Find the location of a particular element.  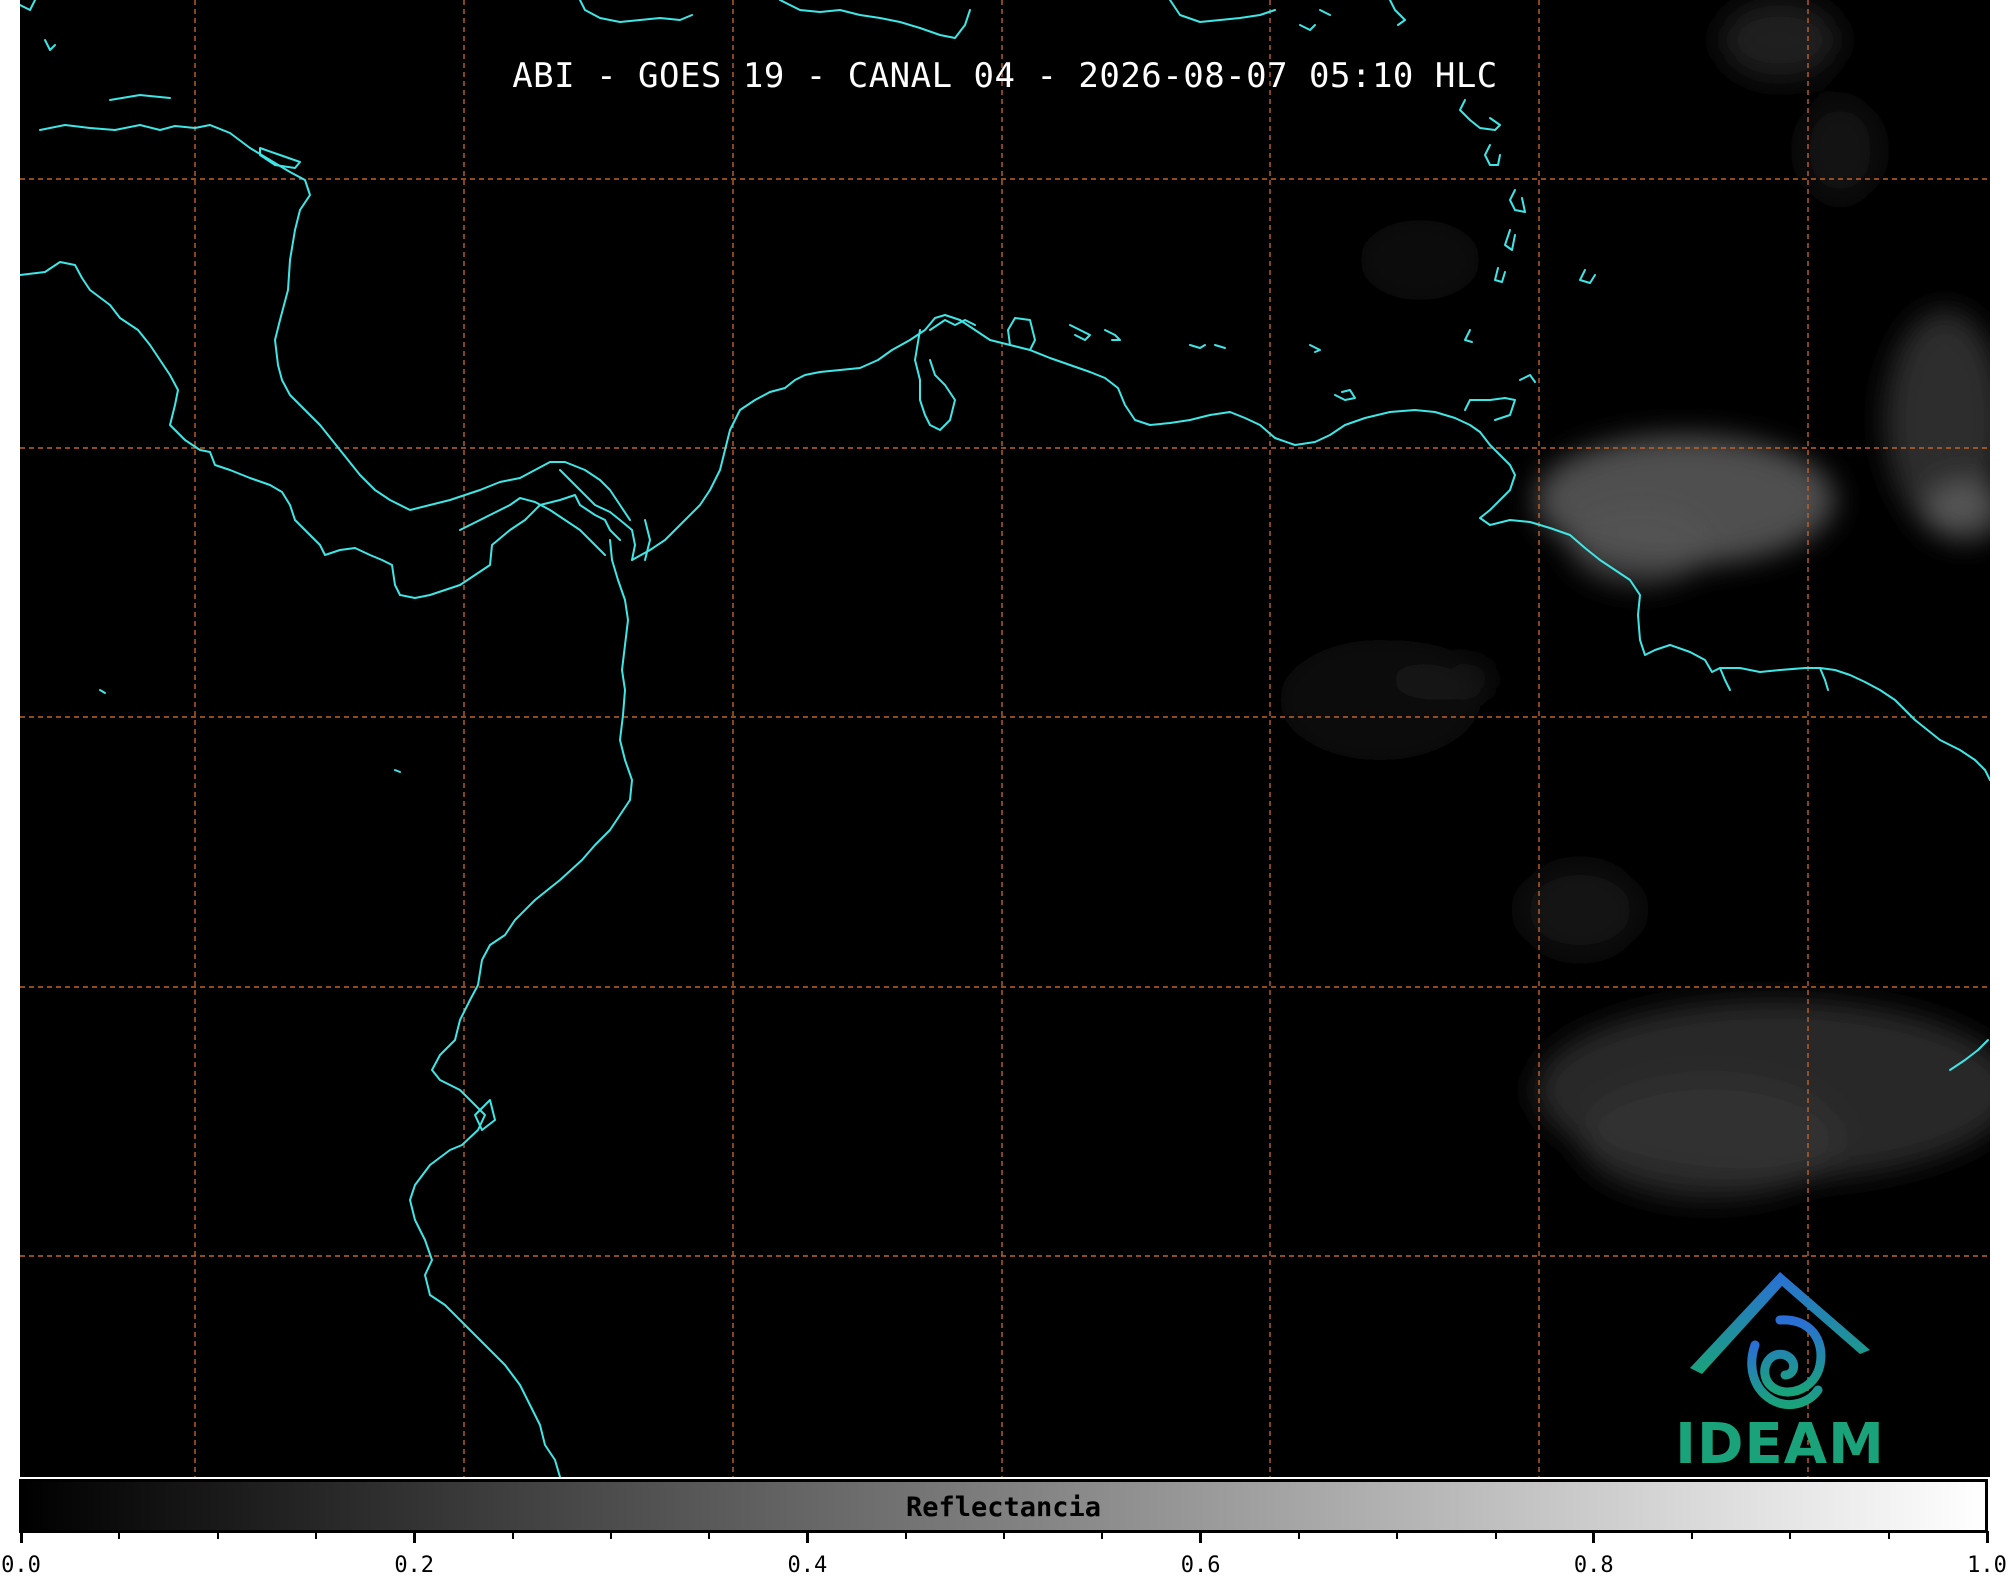

tick-label-3: 0.6 is located at coordinates (1200, 1565).